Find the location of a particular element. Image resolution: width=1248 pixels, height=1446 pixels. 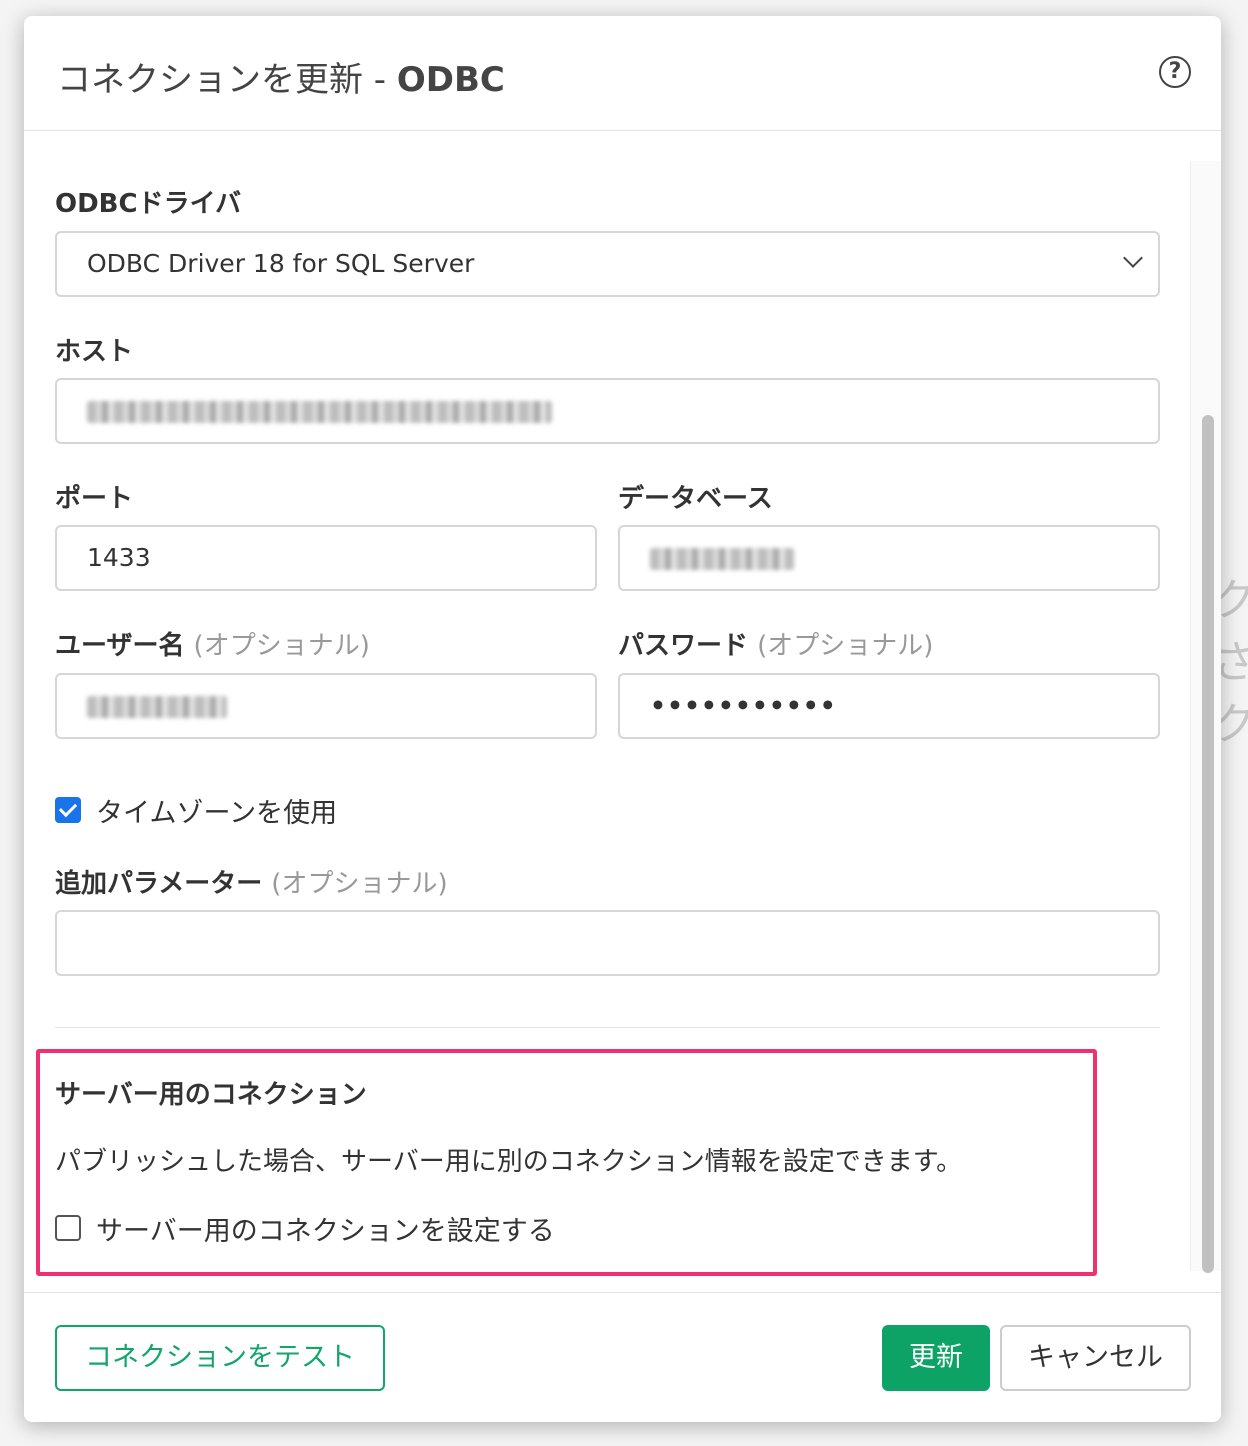

extra-params-label: 追加パラメーター (オプショナル) is located at coordinates (251, 881).